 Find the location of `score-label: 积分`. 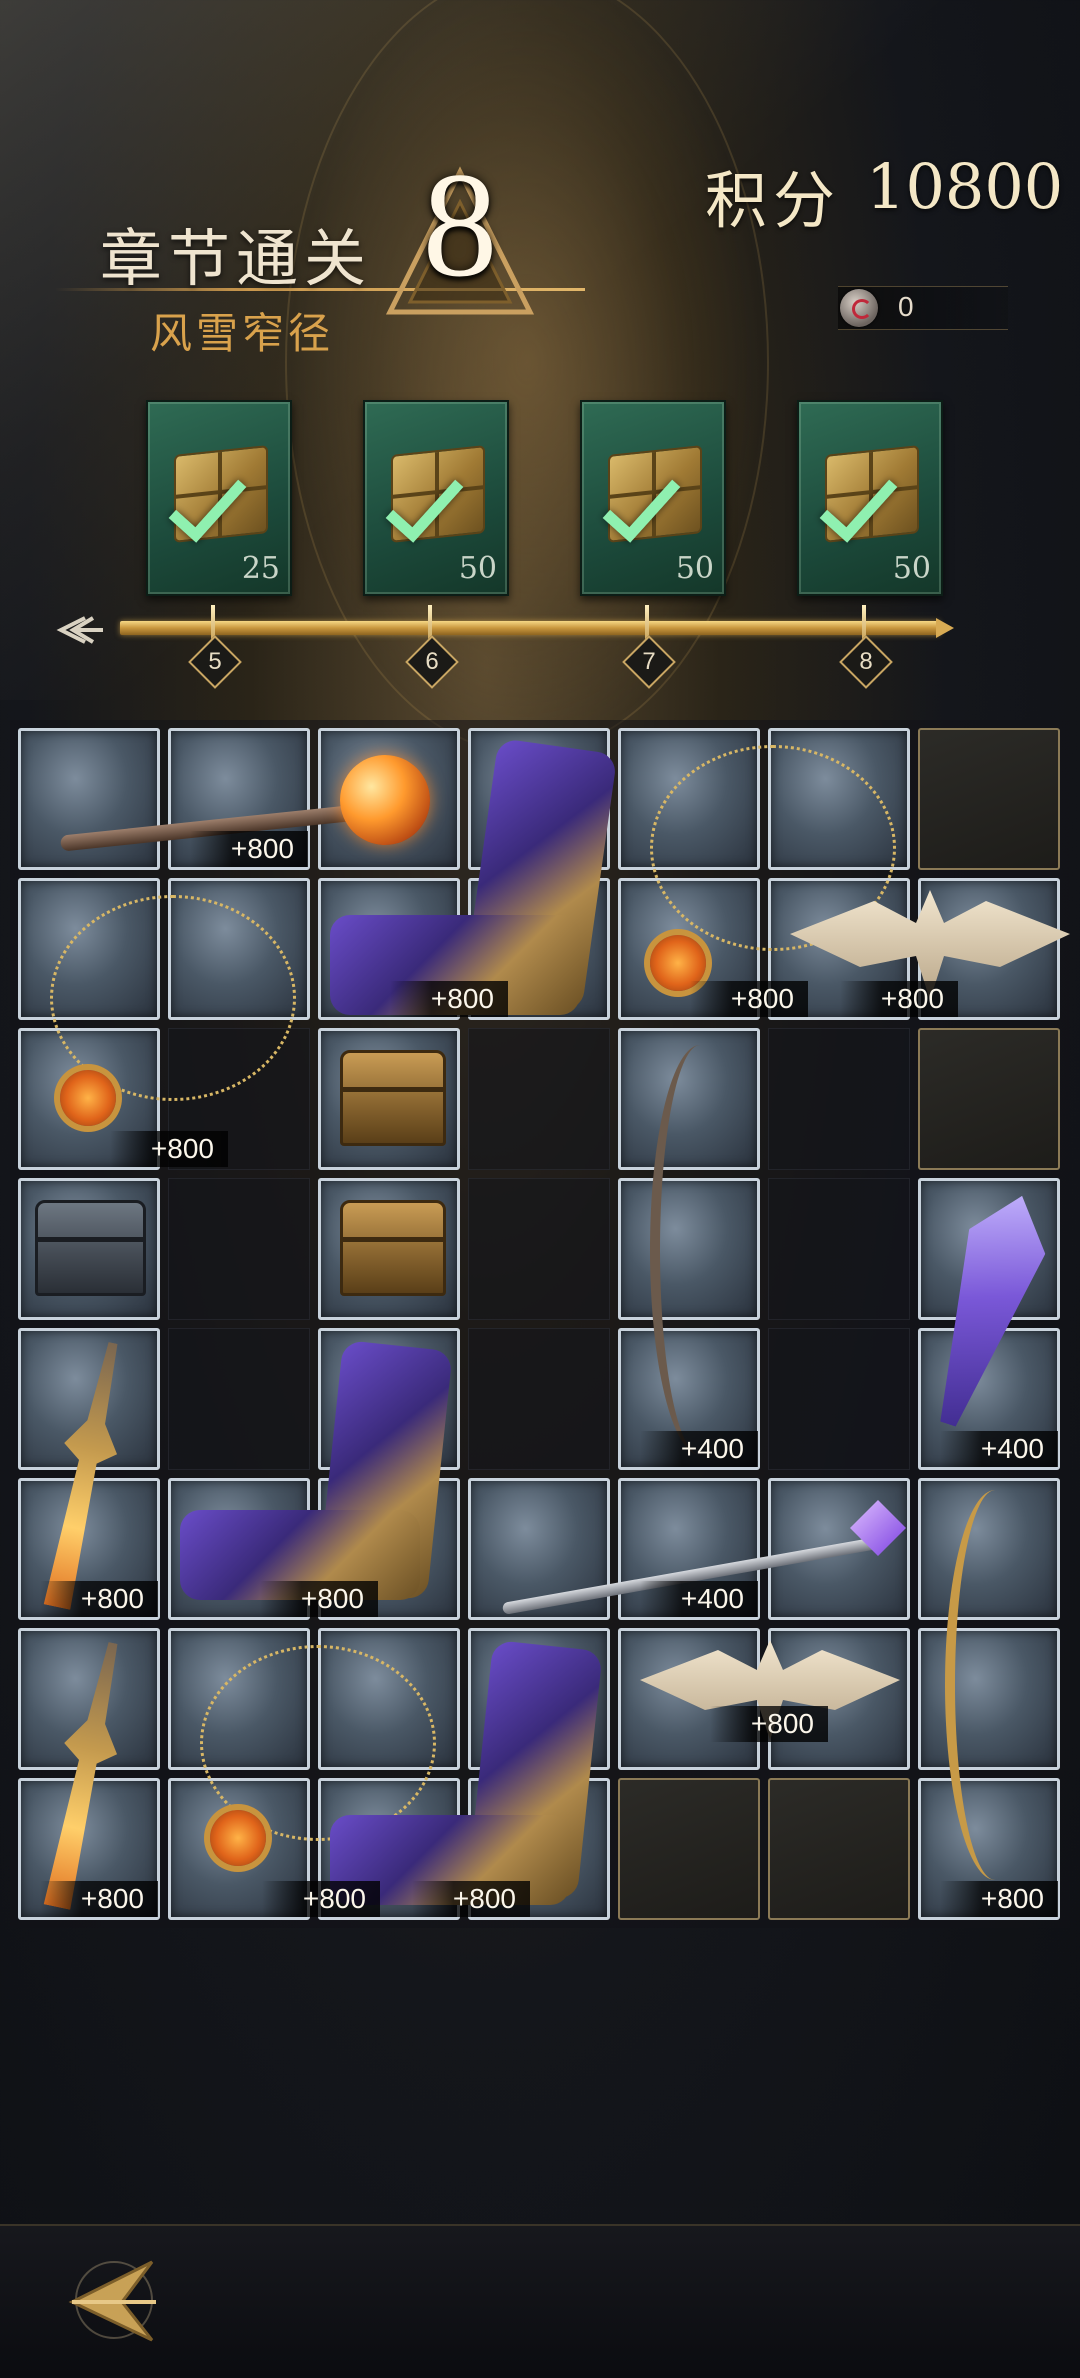

score-label: 积分 is located at coordinates (773, 200).